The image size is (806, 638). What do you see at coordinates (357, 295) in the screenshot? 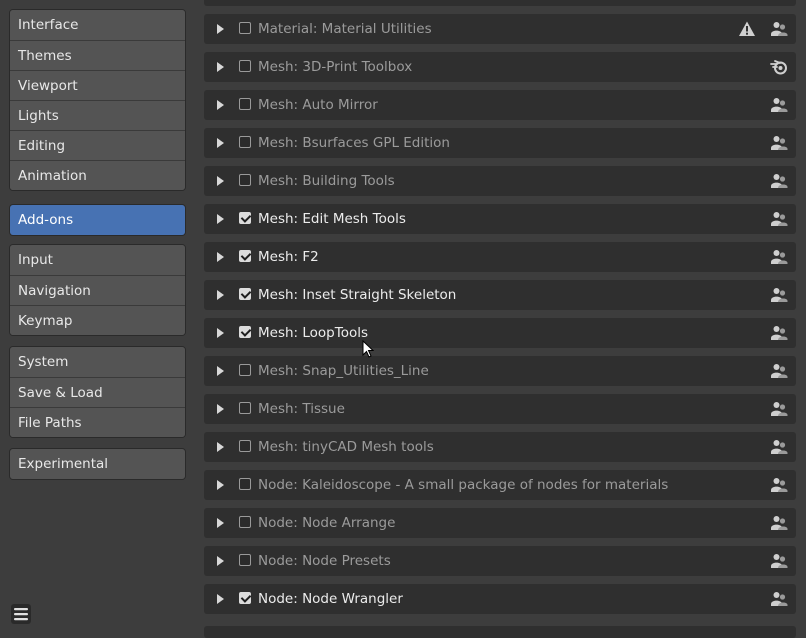
I see `addon-name: Mesh: Inset Straight Skeleton` at bounding box center [357, 295].